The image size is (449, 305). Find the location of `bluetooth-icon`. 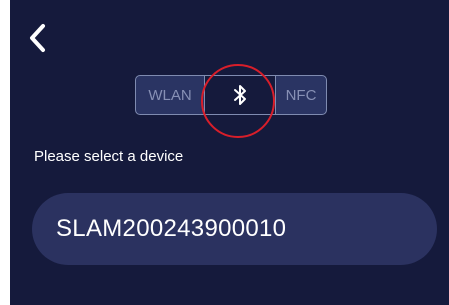

bluetooth-icon is located at coordinates (240, 95).